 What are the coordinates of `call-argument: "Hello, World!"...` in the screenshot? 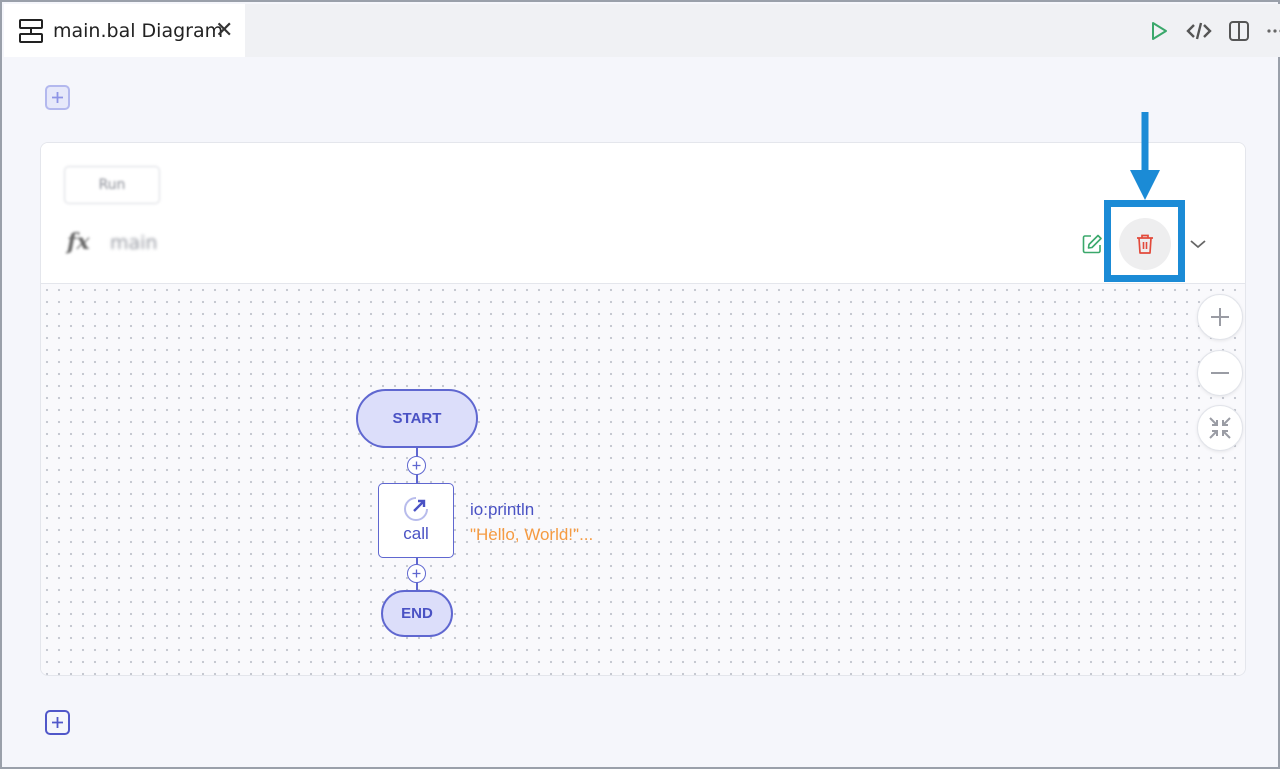 It's located at (532, 534).